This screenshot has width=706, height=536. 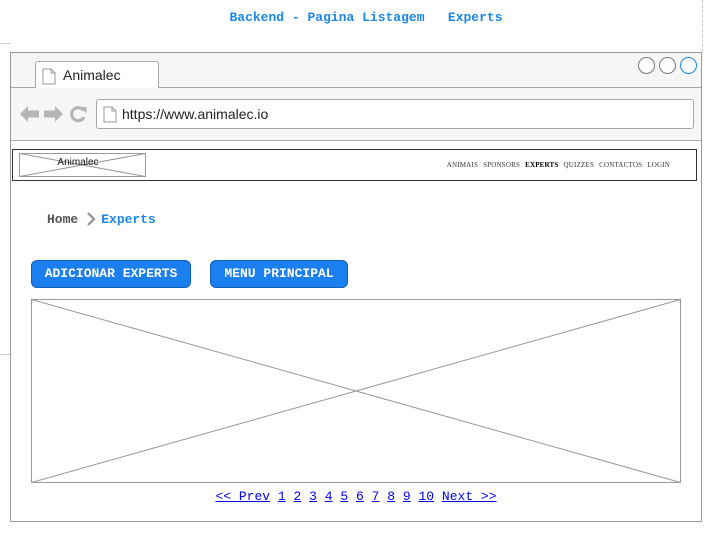 What do you see at coordinates (541, 165) in the screenshot?
I see `menu-item-experts: EXPERTS` at bounding box center [541, 165].